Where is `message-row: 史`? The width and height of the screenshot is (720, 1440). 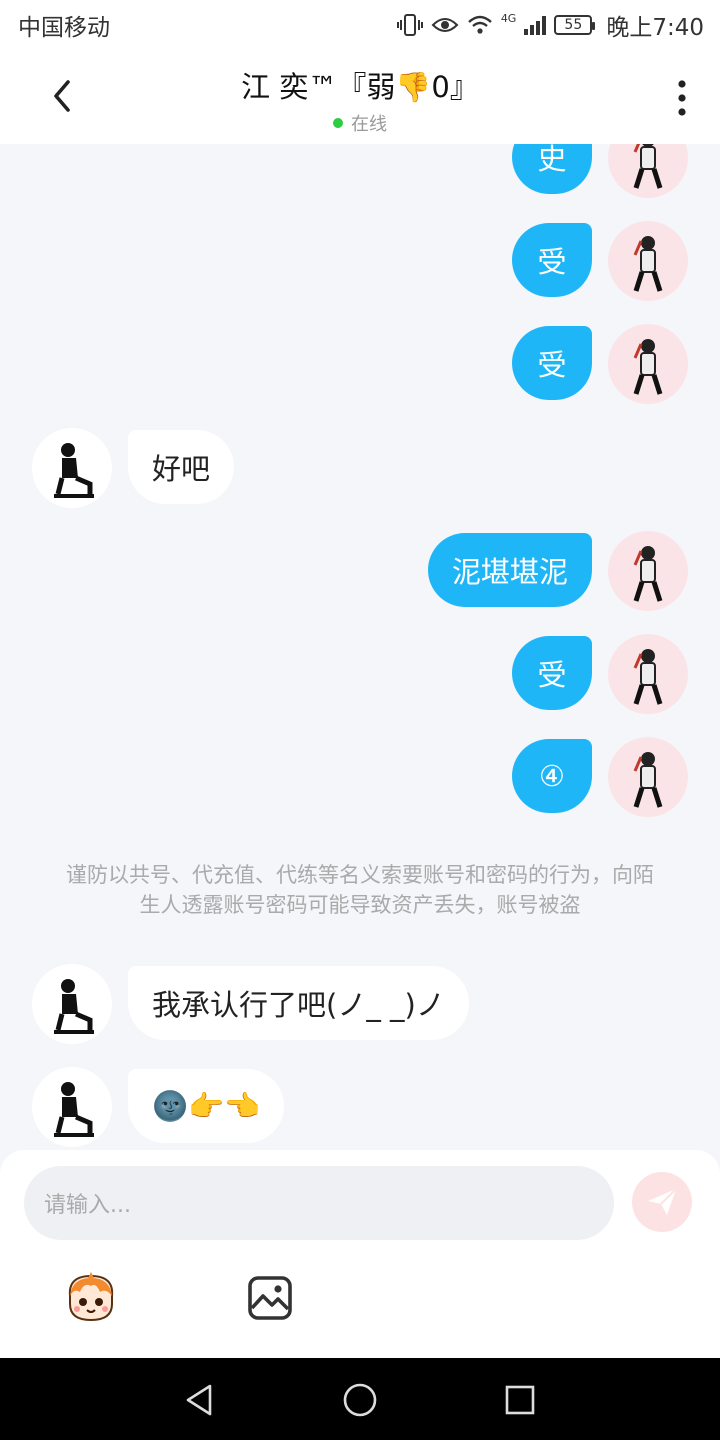
message-row: 史 is located at coordinates (360, 171).